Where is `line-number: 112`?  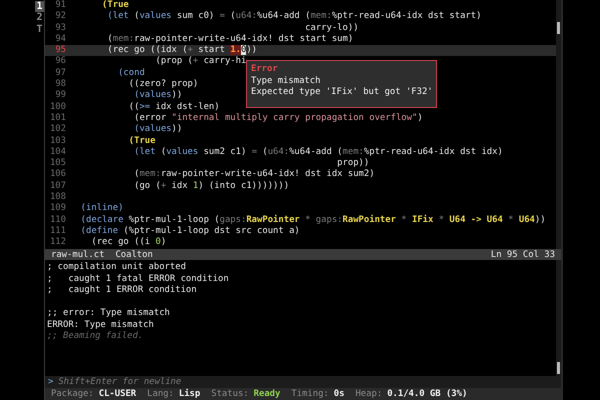
line-number: 112 is located at coordinates (57, 243).